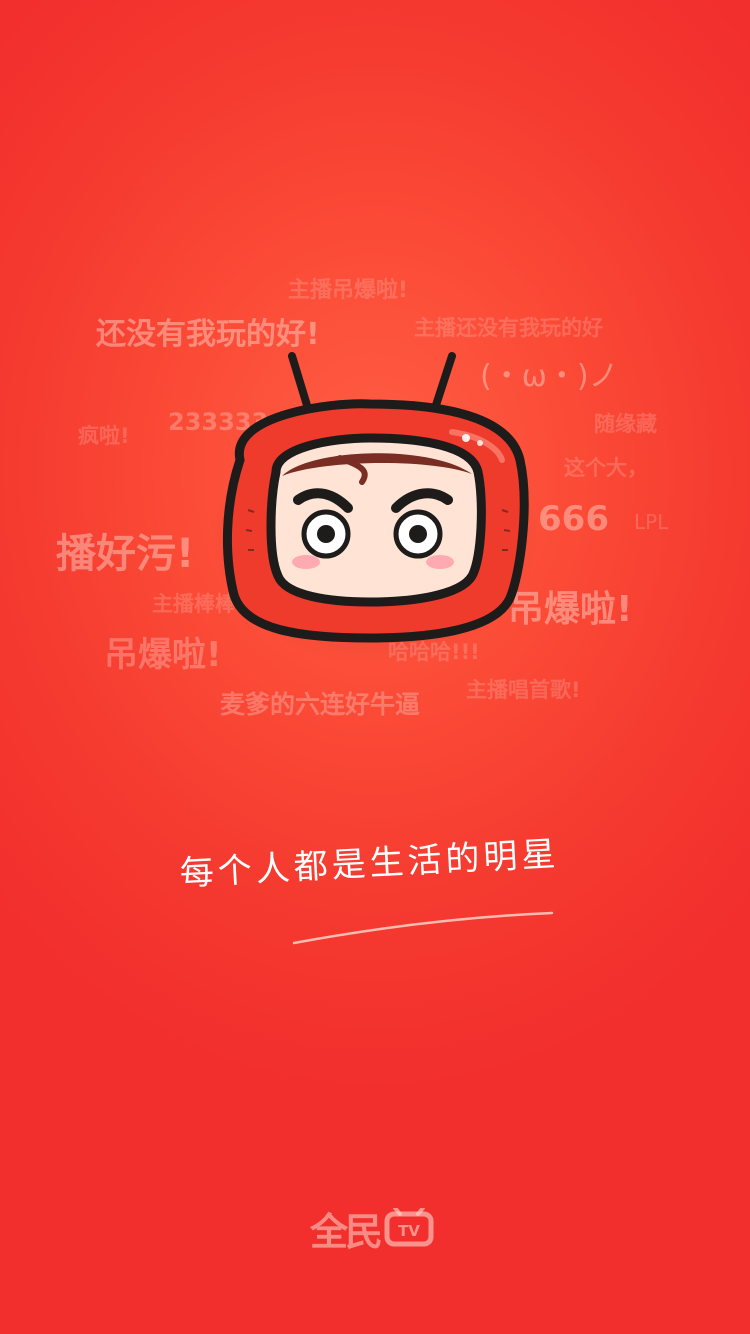 The image size is (750, 1334). What do you see at coordinates (375, 506) in the screenshot?
I see `mascot-tv-icon` at bounding box center [375, 506].